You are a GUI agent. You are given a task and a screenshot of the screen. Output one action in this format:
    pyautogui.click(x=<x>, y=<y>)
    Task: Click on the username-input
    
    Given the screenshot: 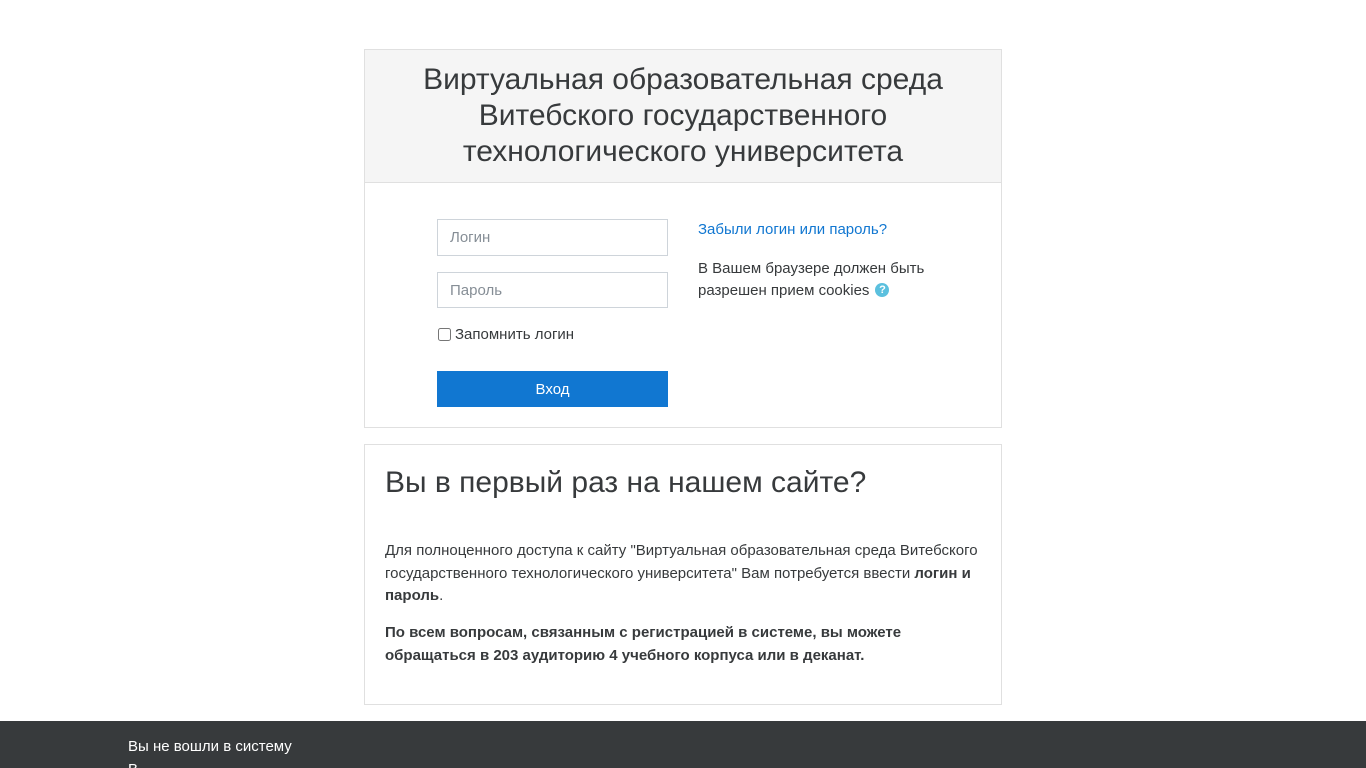 What is the action you would take?
    pyautogui.click(x=552, y=237)
    